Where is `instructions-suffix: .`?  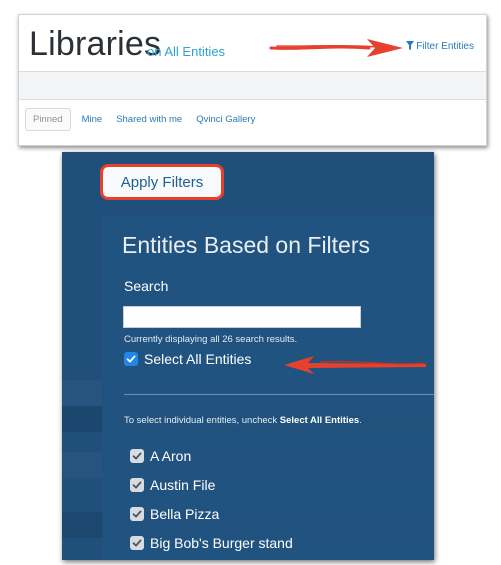 instructions-suffix: . is located at coordinates (360, 420).